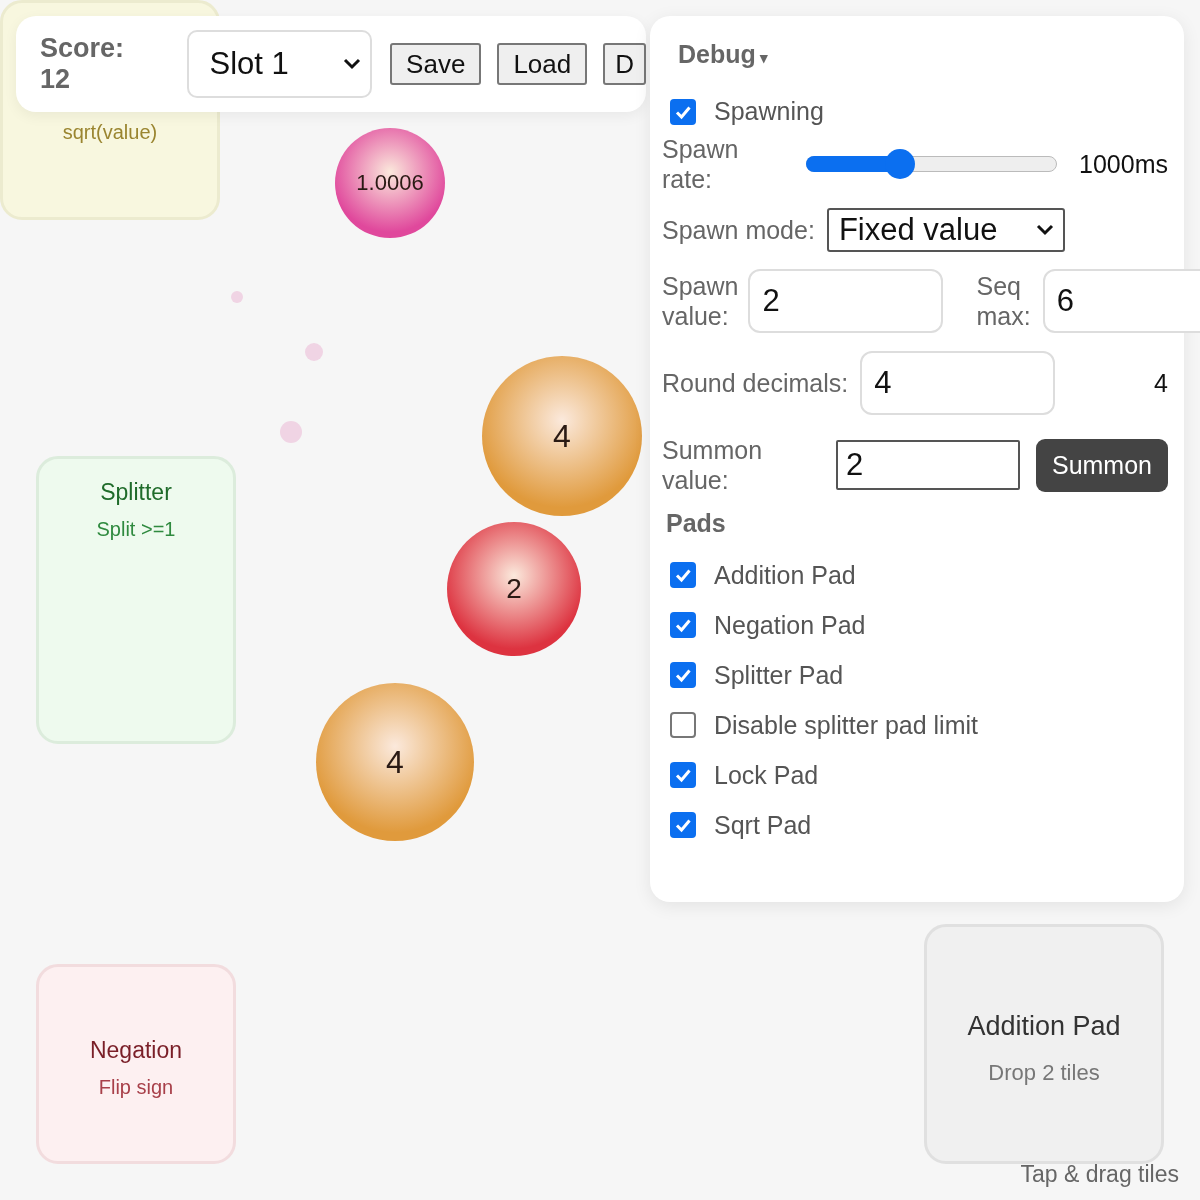 Image resolution: width=1200 pixels, height=1200 pixels. What do you see at coordinates (932, 164) in the screenshot?
I see `slider-track` at bounding box center [932, 164].